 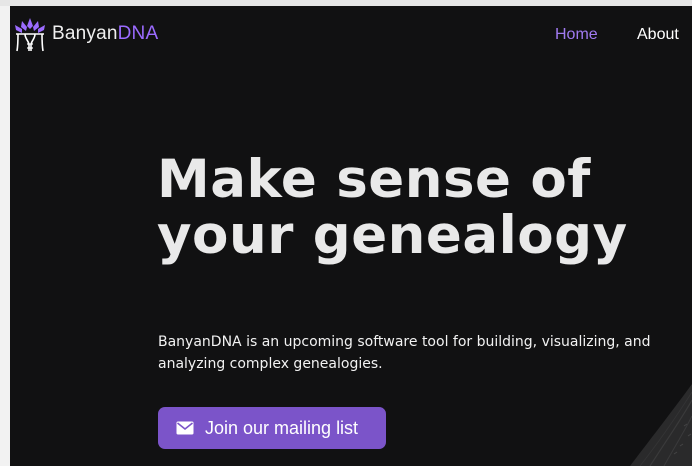 What do you see at coordinates (30, 35) in the screenshot?
I see `banyan-tree-logo-icon` at bounding box center [30, 35].